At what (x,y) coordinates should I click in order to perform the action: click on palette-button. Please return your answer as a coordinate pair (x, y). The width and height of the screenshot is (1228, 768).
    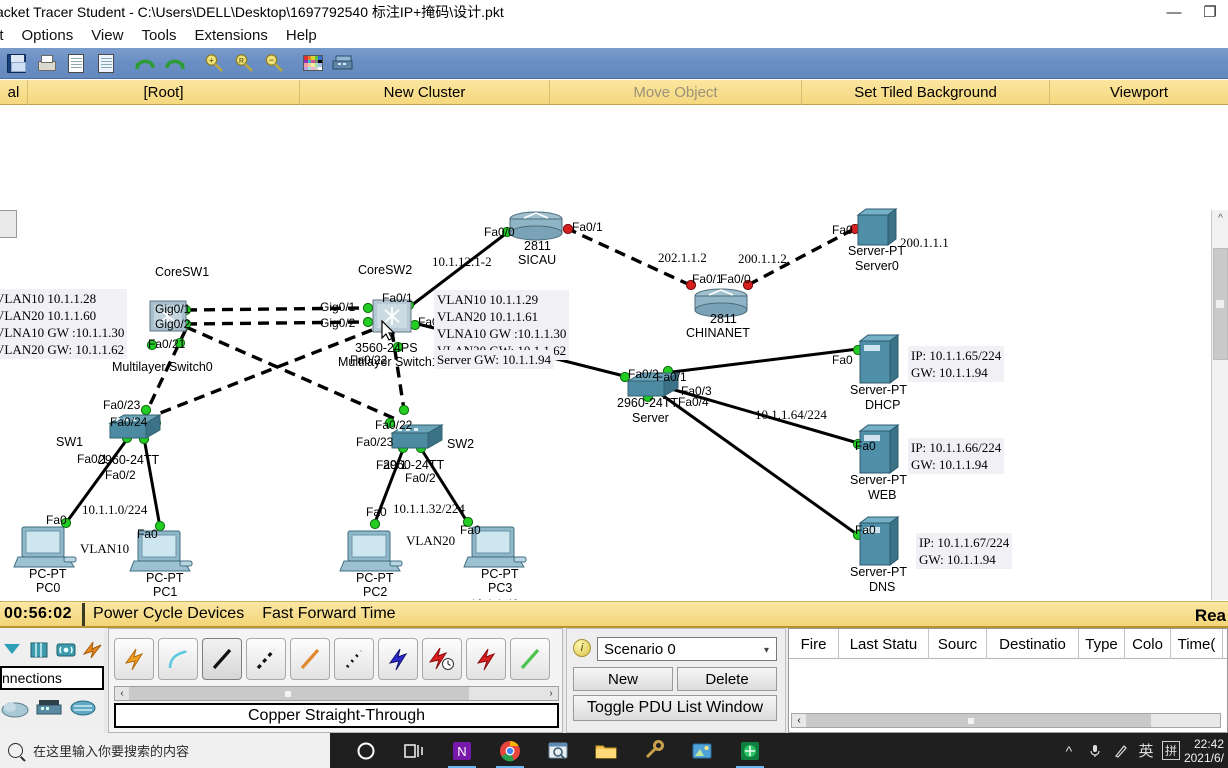
    Looking at the image, I should click on (313, 63).